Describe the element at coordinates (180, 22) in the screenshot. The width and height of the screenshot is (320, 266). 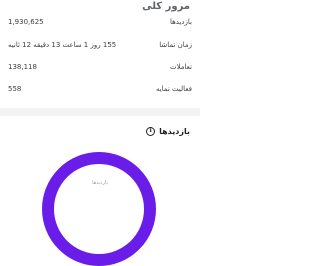
I see `stat-label: بازدیدها` at that location.